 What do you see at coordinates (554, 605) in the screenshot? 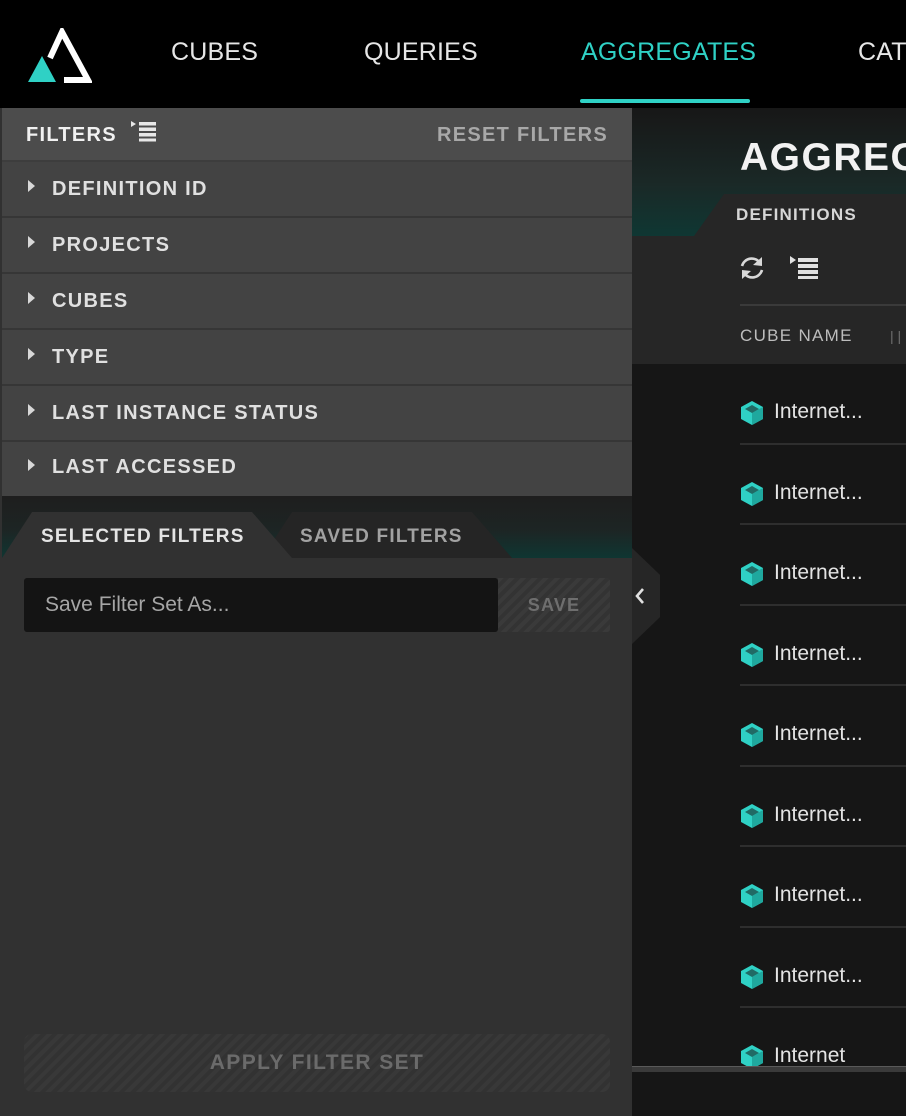
I see `save-button: SAVE` at bounding box center [554, 605].